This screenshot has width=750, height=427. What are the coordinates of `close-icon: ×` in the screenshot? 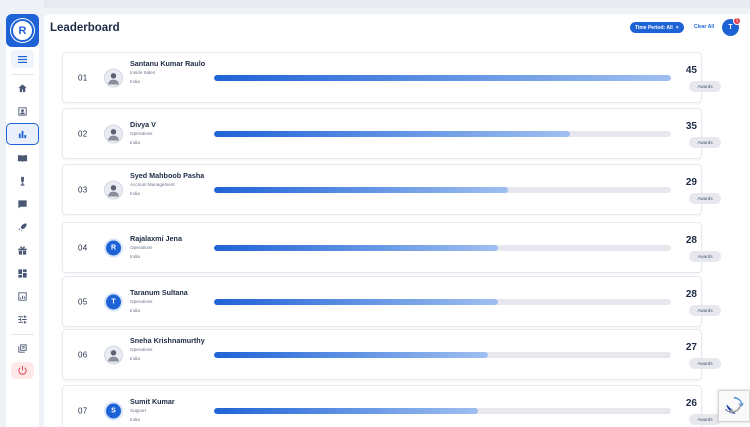 It's located at (677, 28).